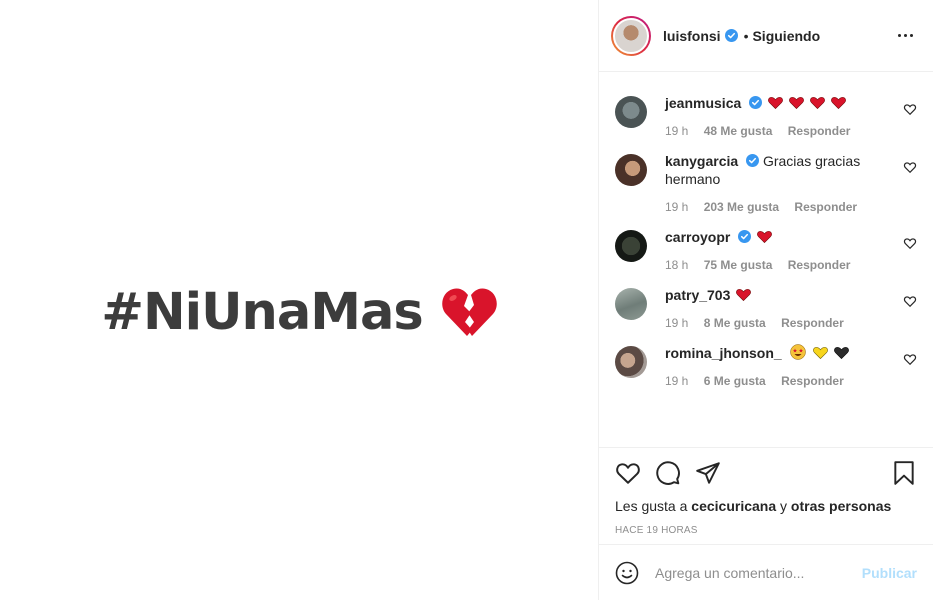 Image resolution: width=933 pixels, height=600 pixels. What do you see at coordinates (776, 170) in the screenshot?
I see `comment-text: kanygarcia Gracias gracias hermano` at bounding box center [776, 170].